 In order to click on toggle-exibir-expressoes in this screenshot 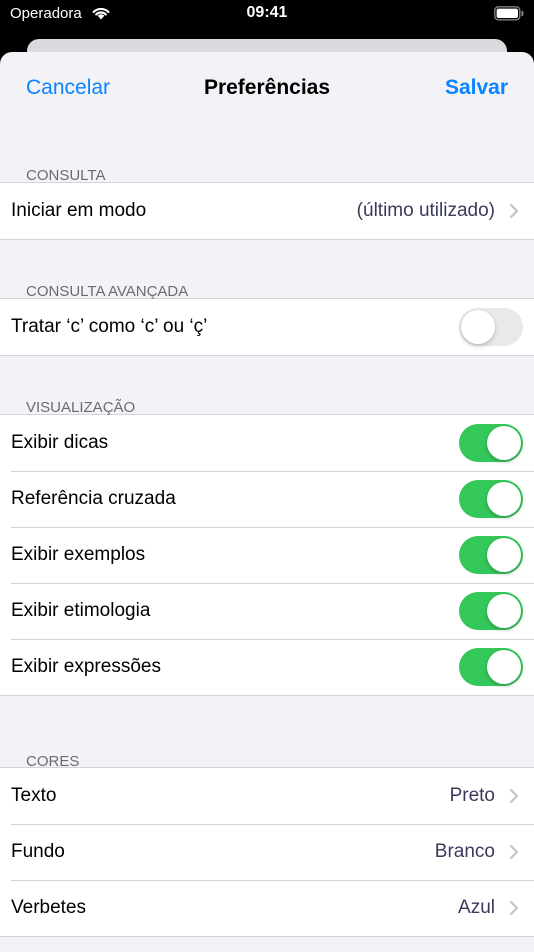, I will do `click(491, 667)`.